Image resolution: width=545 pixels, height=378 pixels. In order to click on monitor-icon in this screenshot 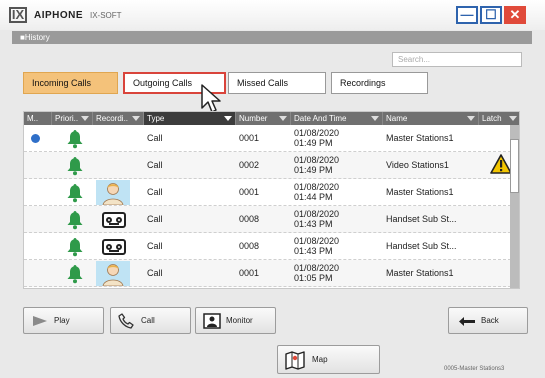, I will do `click(212, 321)`.